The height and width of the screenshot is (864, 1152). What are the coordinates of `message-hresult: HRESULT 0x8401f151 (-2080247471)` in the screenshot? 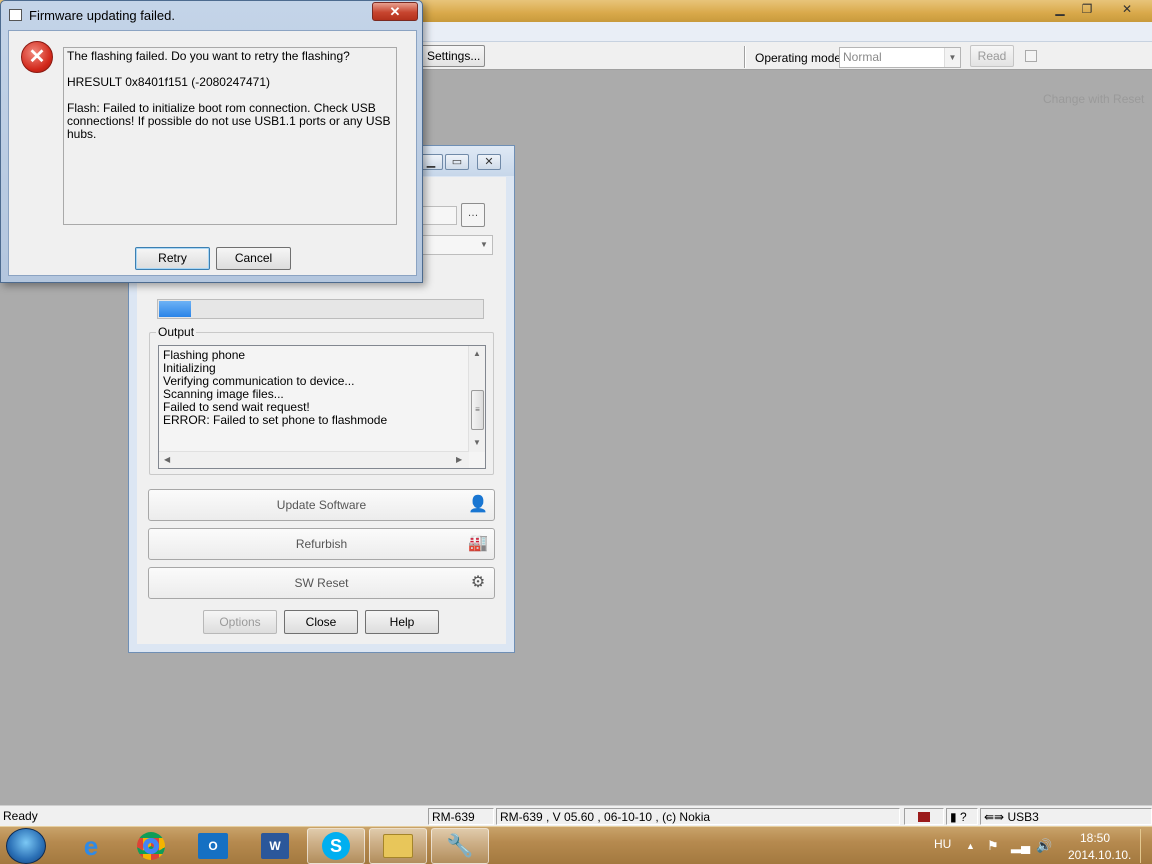 It's located at (169, 82).